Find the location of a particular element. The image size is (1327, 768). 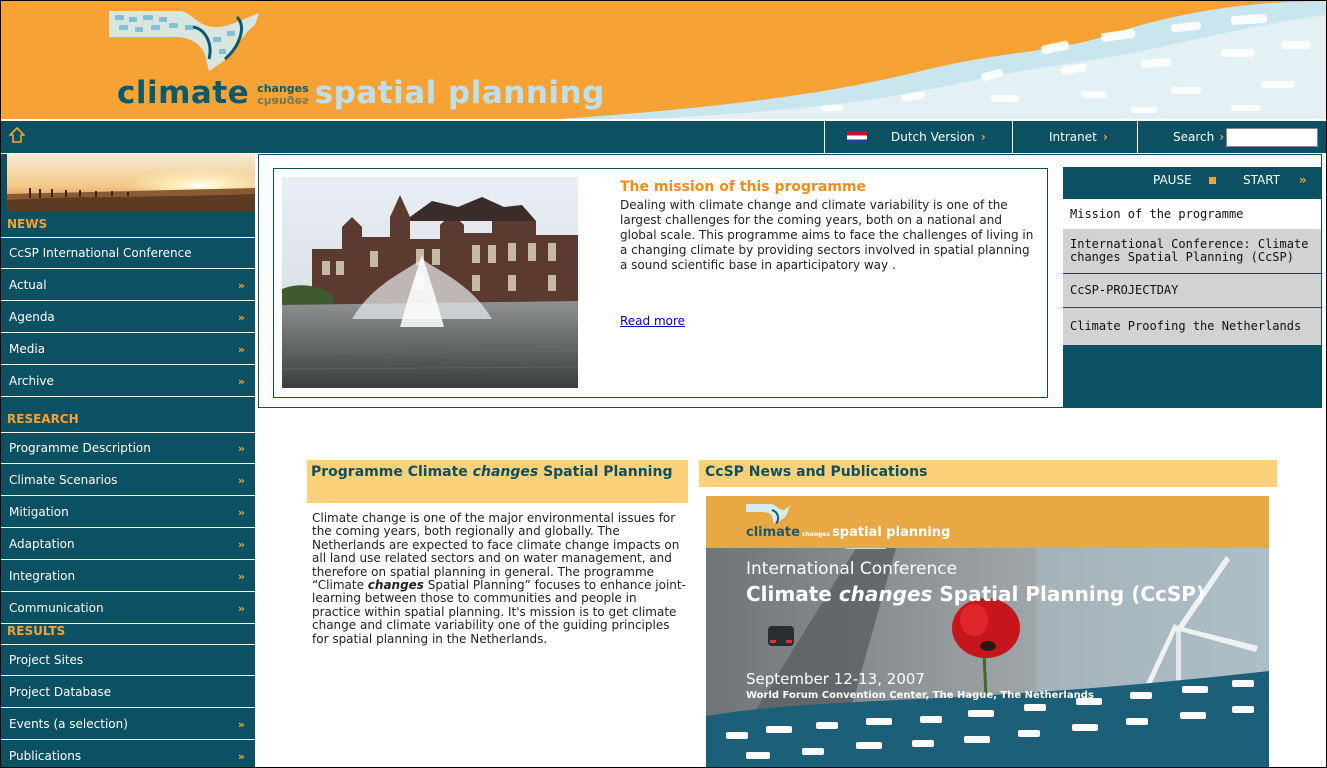

nav-item-label: Climate Scenarios is located at coordinates (63, 480).